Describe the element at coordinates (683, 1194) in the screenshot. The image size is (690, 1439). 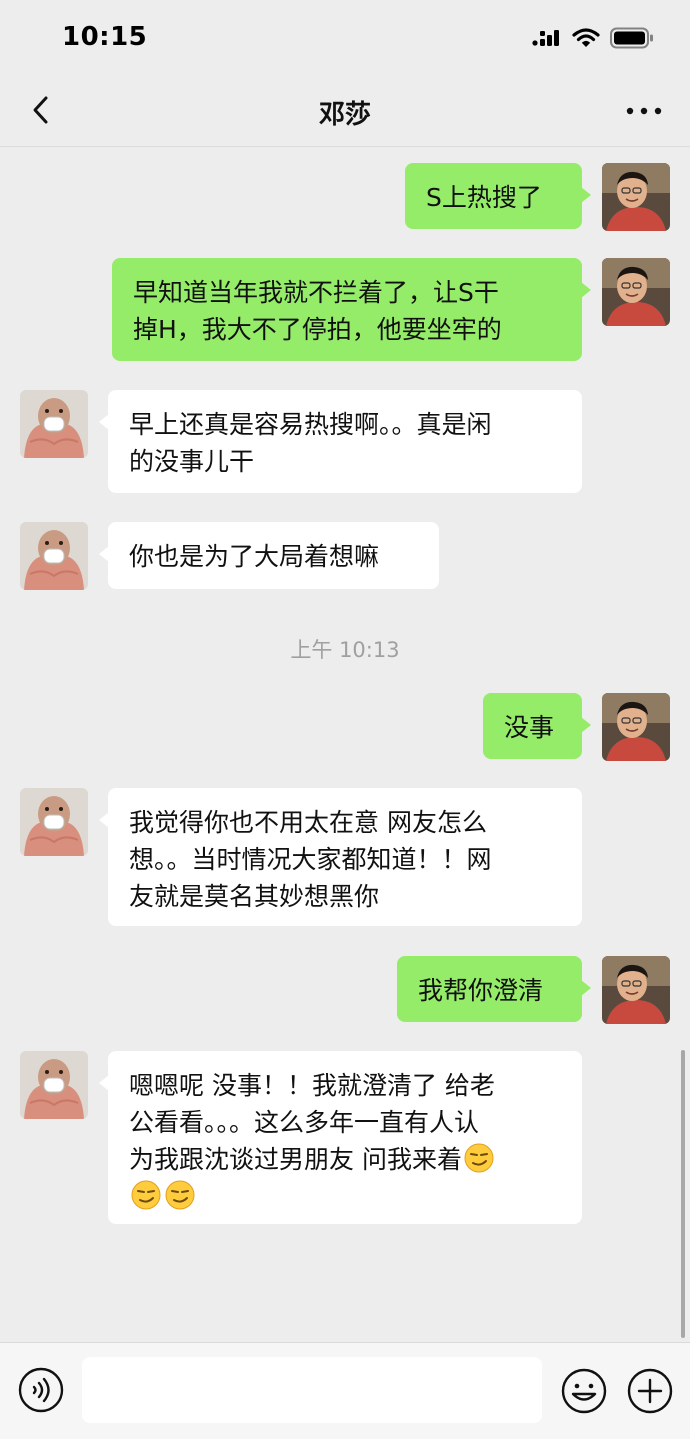
I see `scrollbar` at that location.